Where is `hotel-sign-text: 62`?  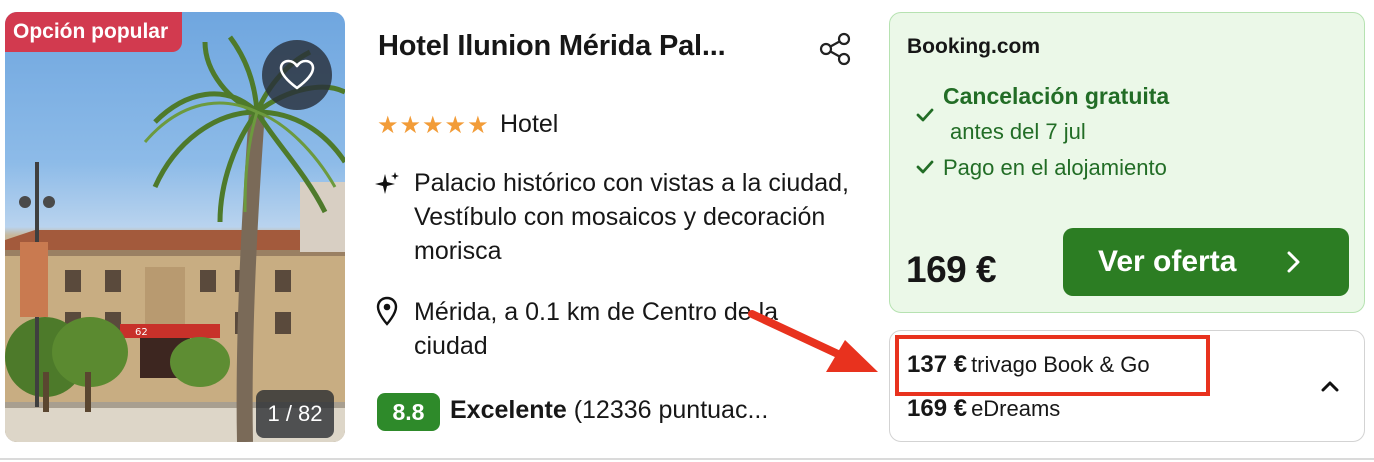
hotel-sign-text: 62 is located at coordinates (141, 332).